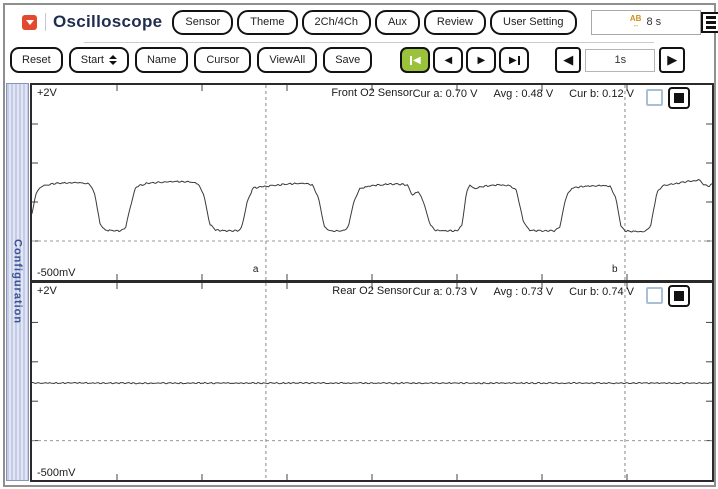 This screenshot has width=718, height=489. I want to click on channel-2-title: Rear O2 Sensor, so click(372, 291).